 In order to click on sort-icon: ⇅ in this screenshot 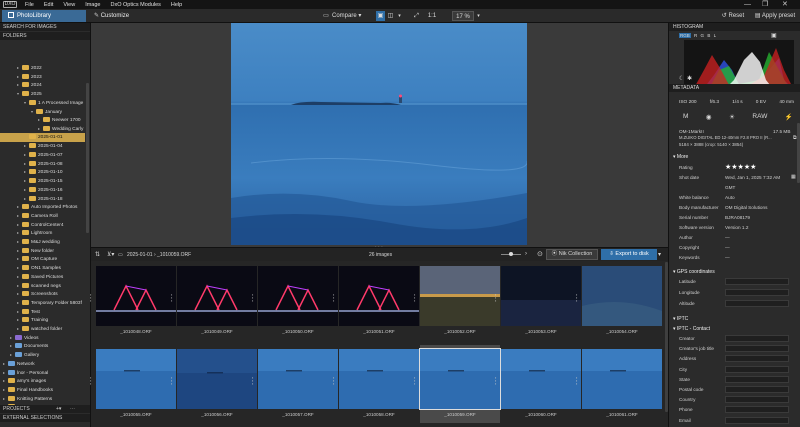, I will do `click(97, 254)`.